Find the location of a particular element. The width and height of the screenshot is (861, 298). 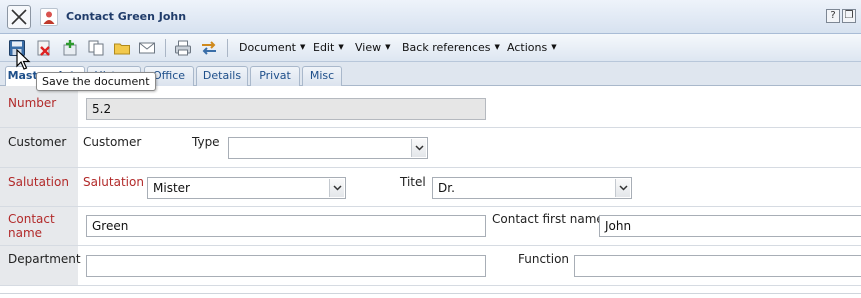

number-row: Number 5.2 is located at coordinates (430, 107).